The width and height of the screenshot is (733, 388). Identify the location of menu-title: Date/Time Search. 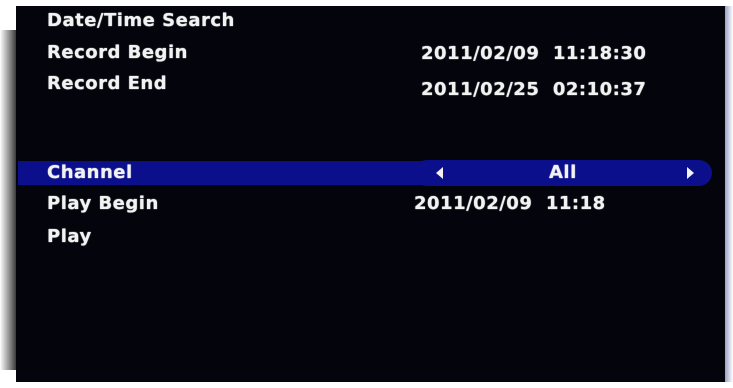
(141, 20).